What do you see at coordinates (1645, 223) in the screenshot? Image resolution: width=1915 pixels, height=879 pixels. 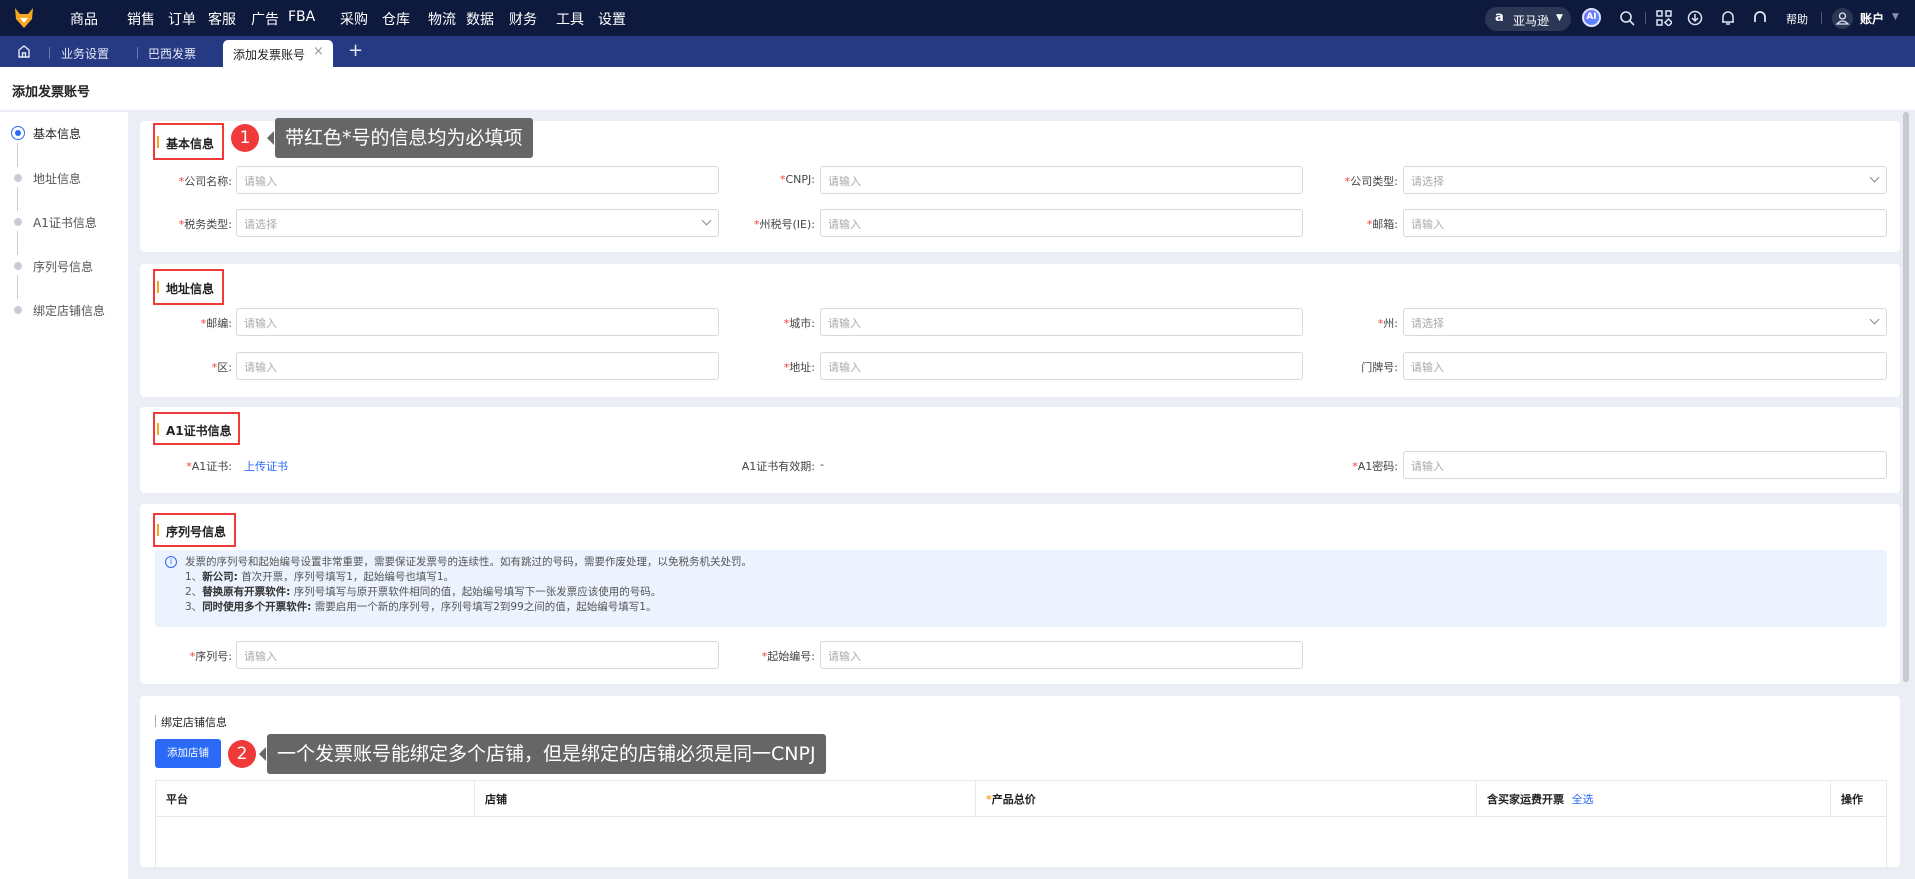 I see `email-input: 请输入` at bounding box center [1645, 223].